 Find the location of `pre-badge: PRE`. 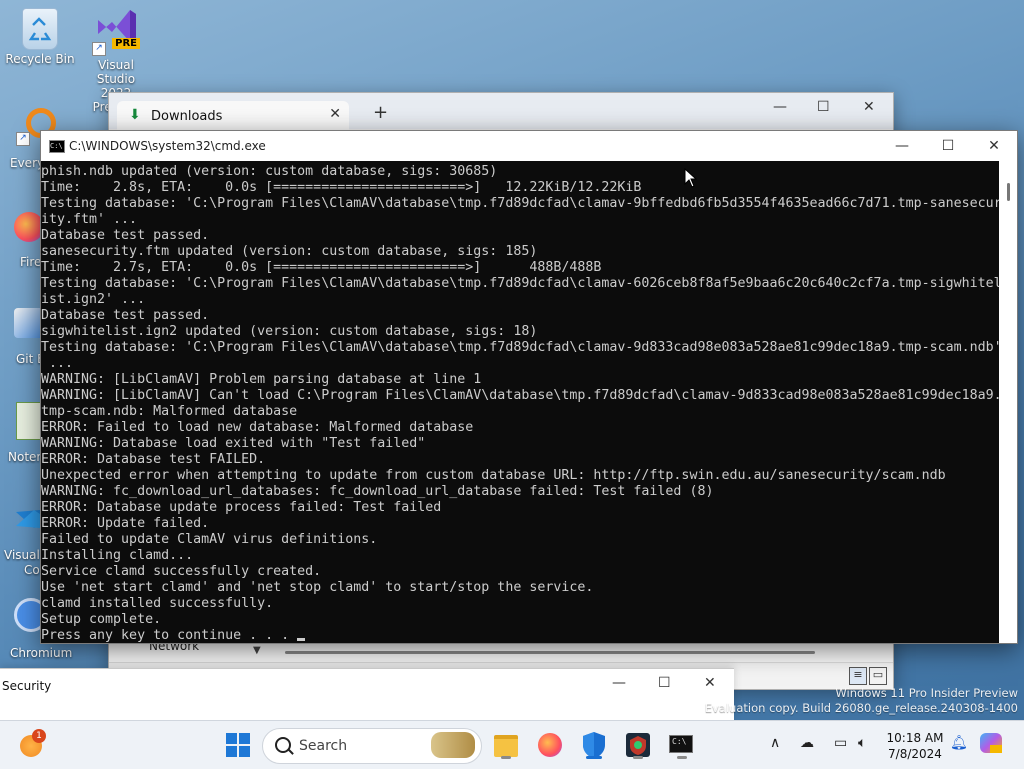

pre-badge: PRE is located at coordinates (126, 43).